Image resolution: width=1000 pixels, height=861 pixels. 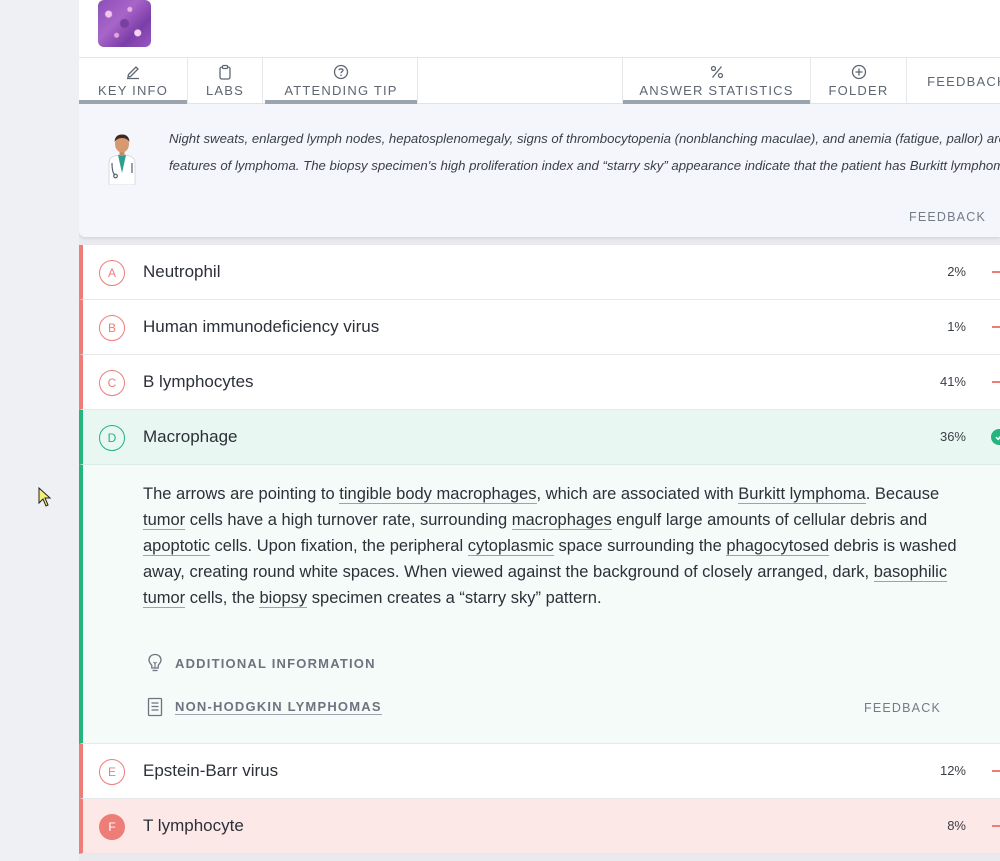 I want to click on biopsy-thumbnail, so click(x=124, y=23).